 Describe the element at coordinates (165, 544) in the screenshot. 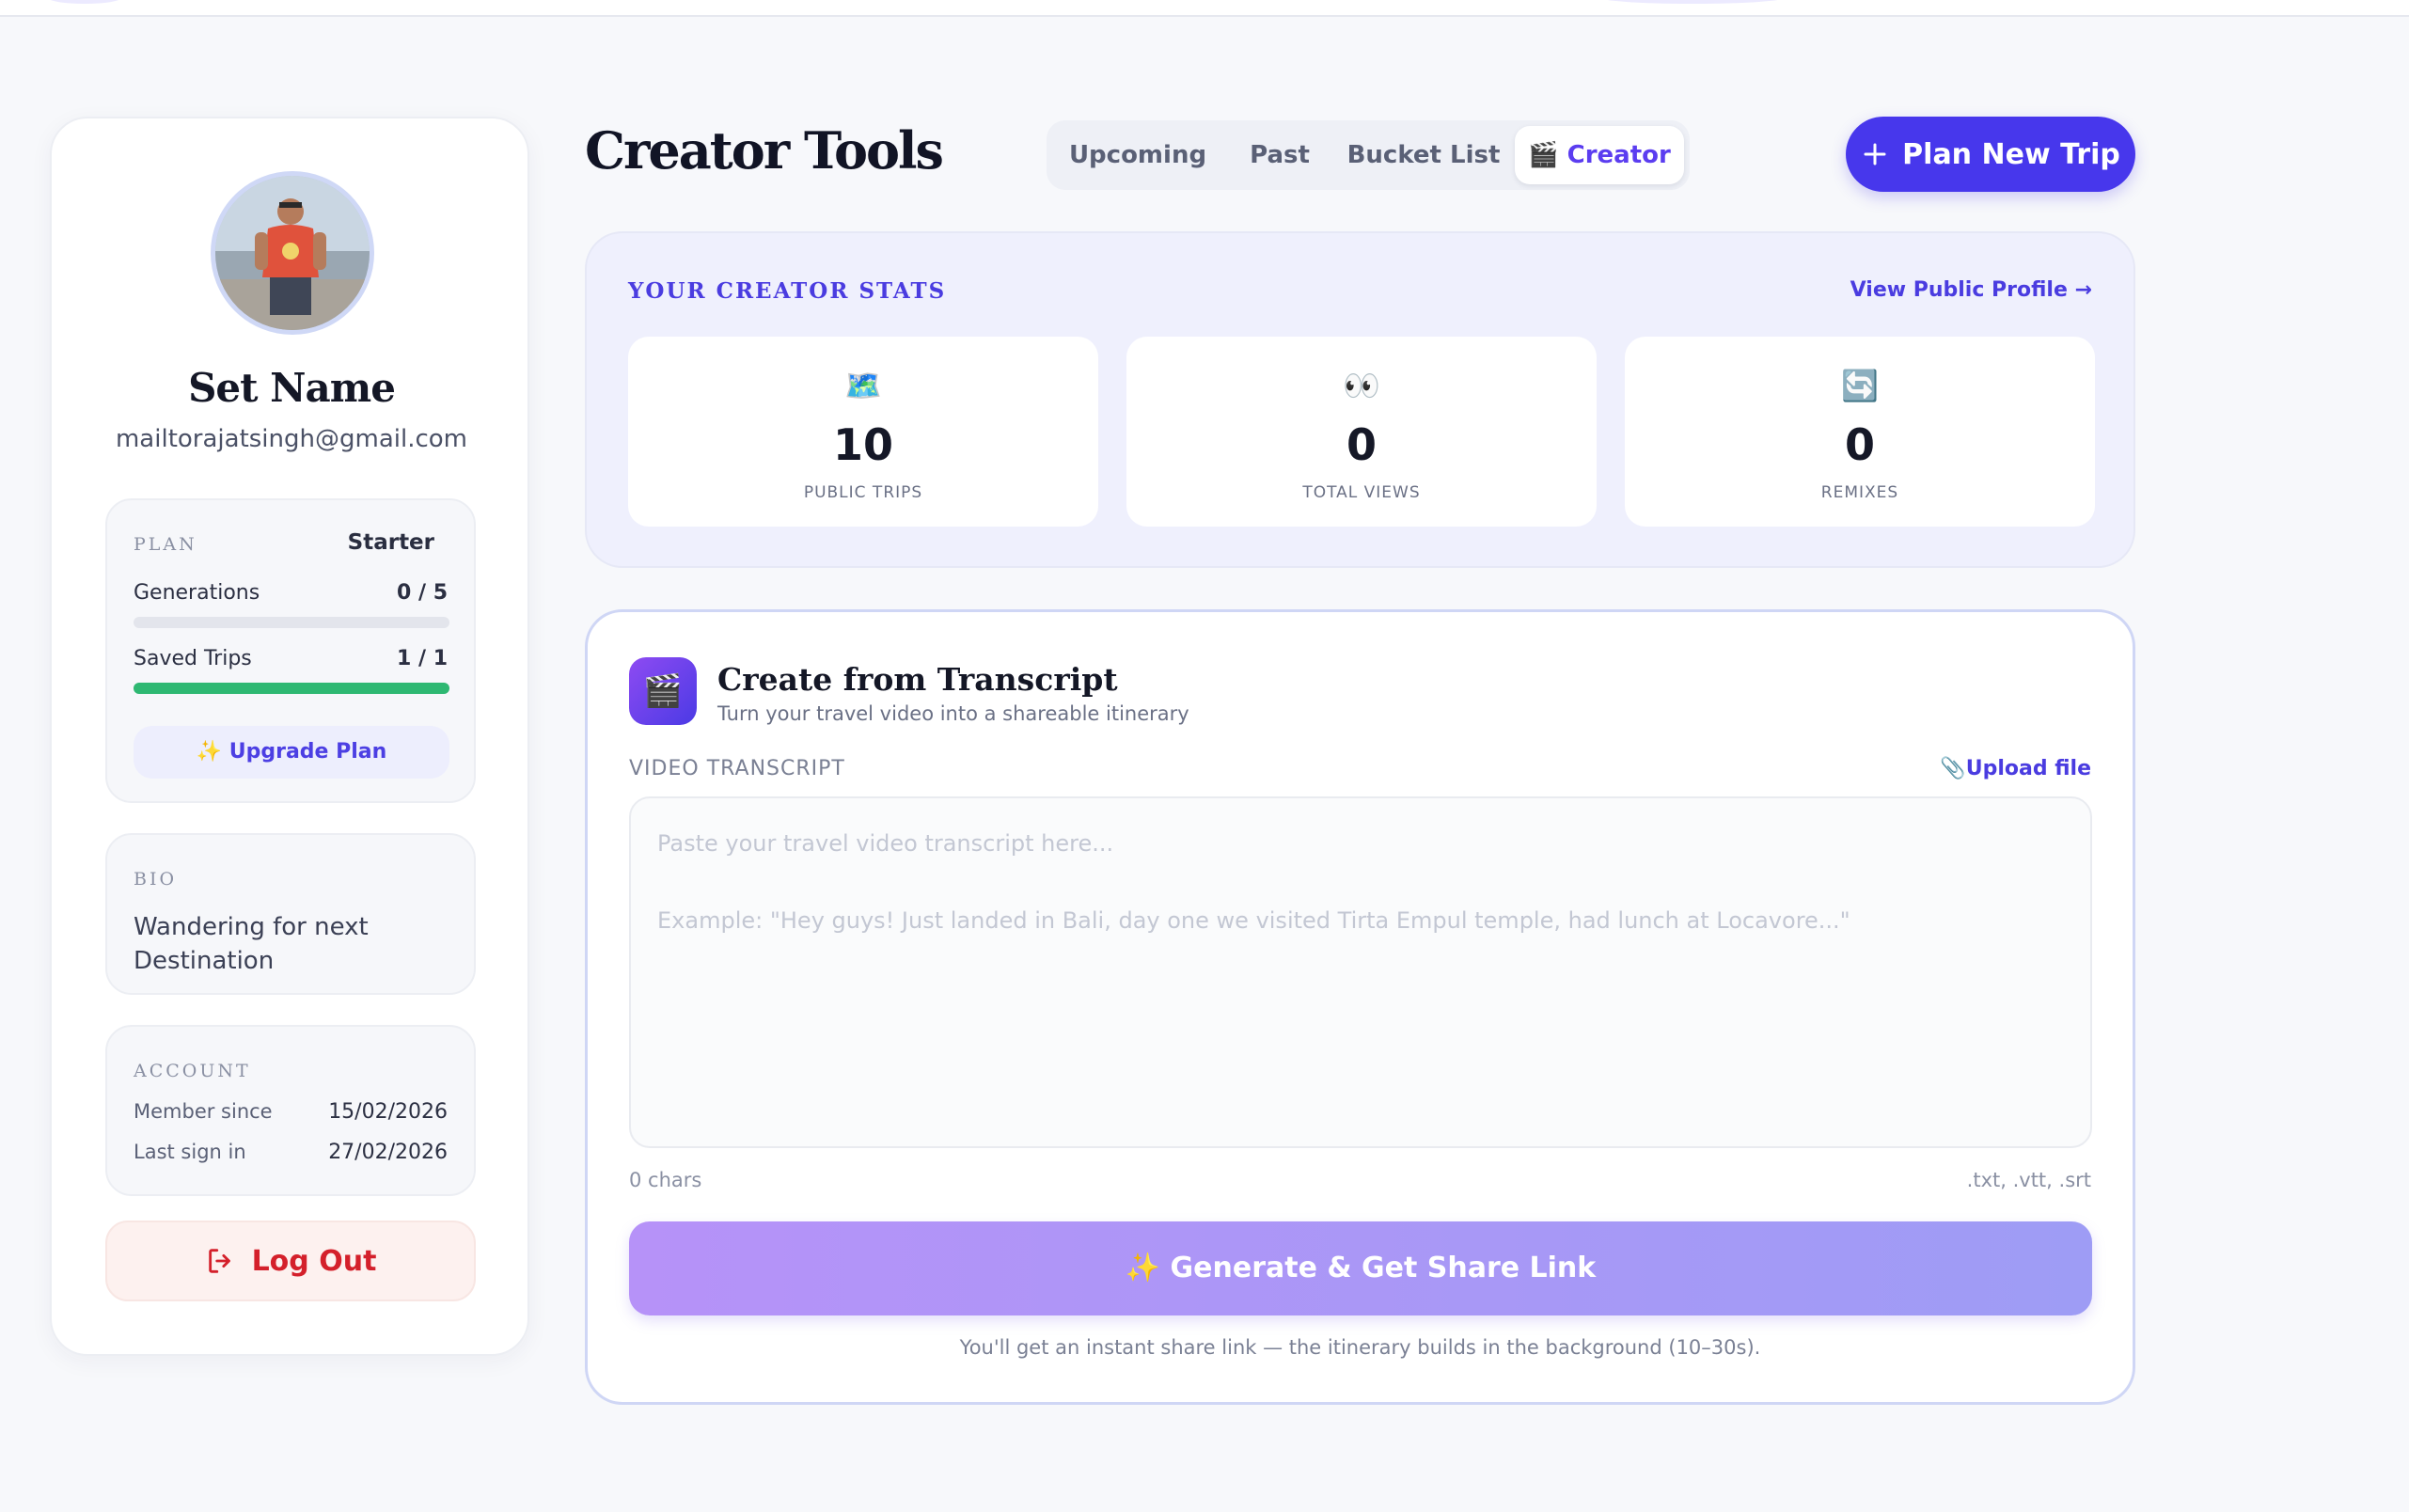

I see `plan-label: PLAN` at that location.